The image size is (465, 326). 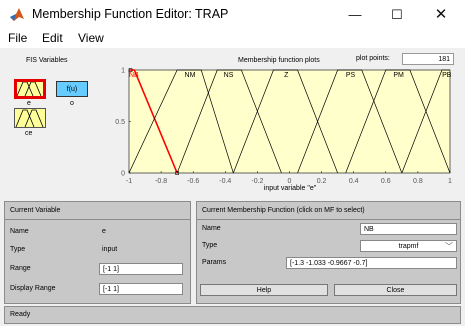 What do you see at coordinates (354, 181) in the screenshot?
I see `x-tick-label: 0.4` at bounding box center [354, 181].